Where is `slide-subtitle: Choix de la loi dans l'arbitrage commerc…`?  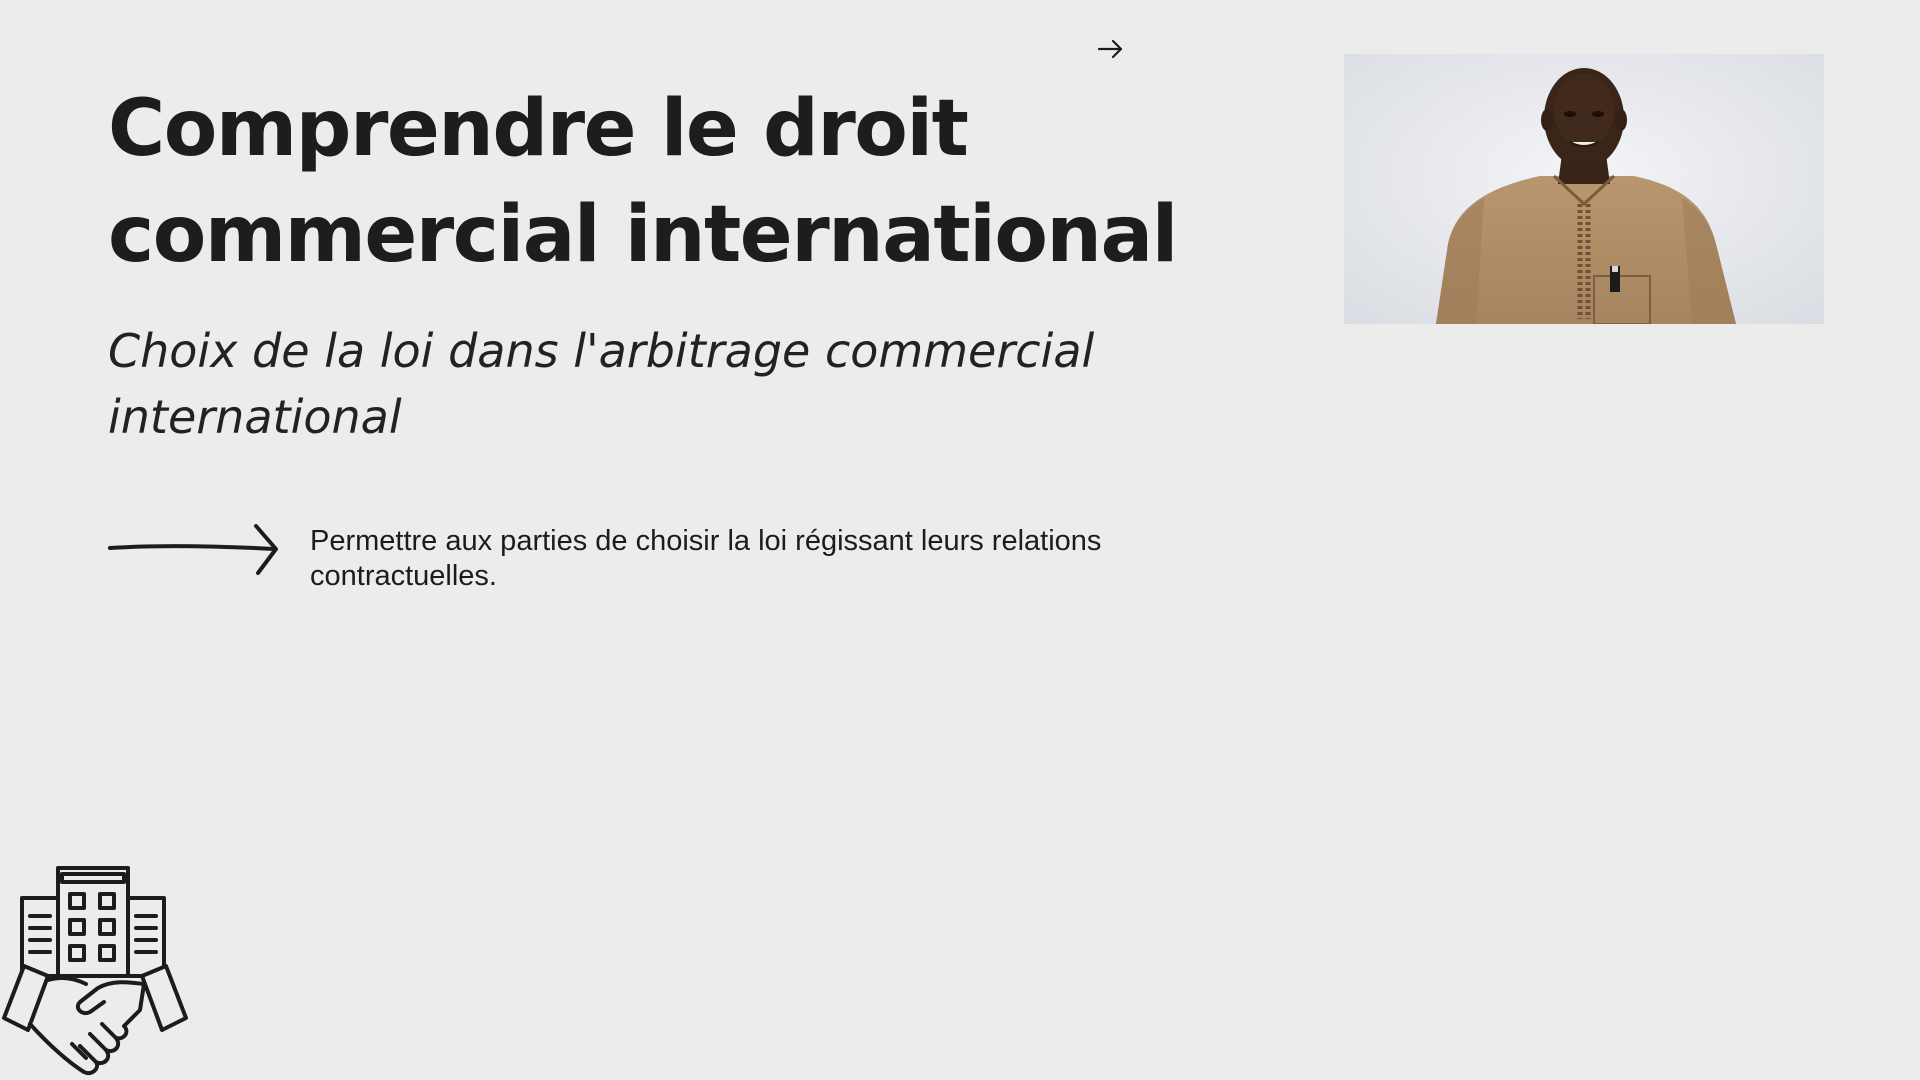
slide-subtitle: Choix de la loi dans l'arbitrage commerc… is located at coordinates (601, 384).